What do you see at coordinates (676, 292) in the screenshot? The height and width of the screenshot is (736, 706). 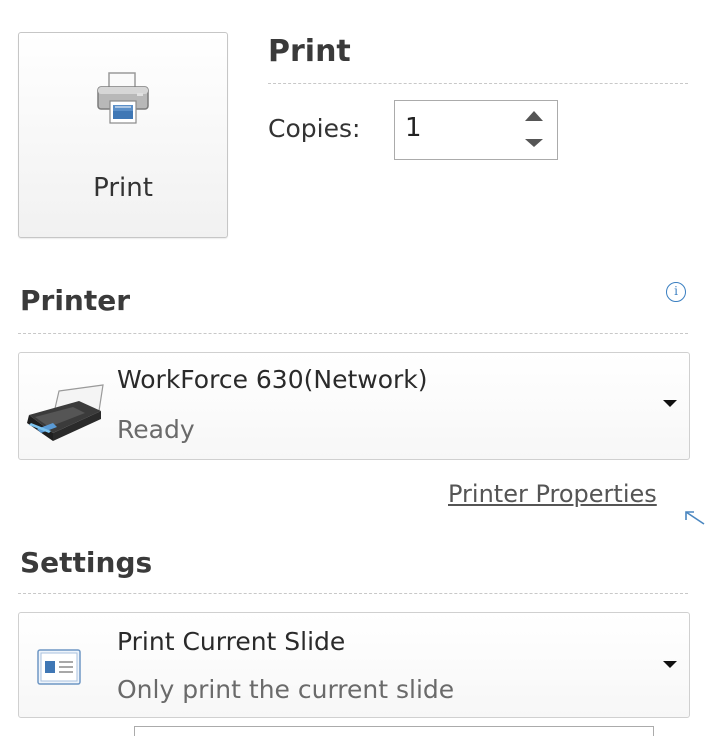 I see `info-icon: i` at bounding box center [676, 292].